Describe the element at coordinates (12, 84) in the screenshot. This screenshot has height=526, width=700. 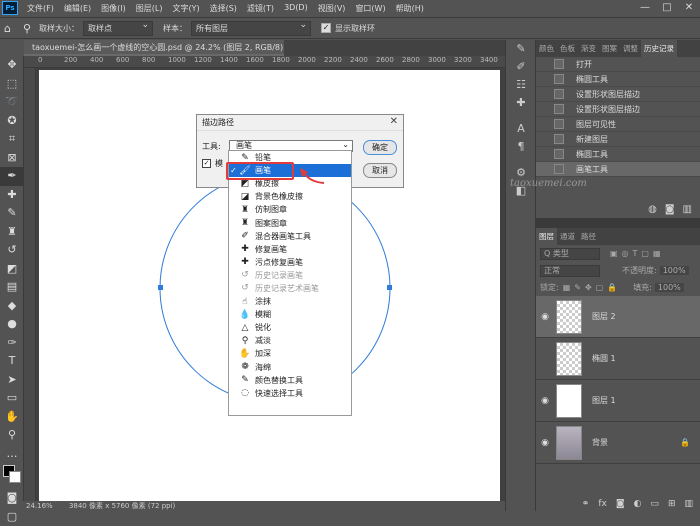
I see `marquee-tool-icon: ⬚` at that location.